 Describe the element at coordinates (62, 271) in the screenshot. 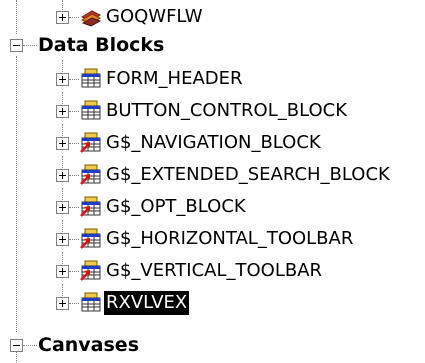

I see `expand-toggle-g-vertical-toolbar` at that location.